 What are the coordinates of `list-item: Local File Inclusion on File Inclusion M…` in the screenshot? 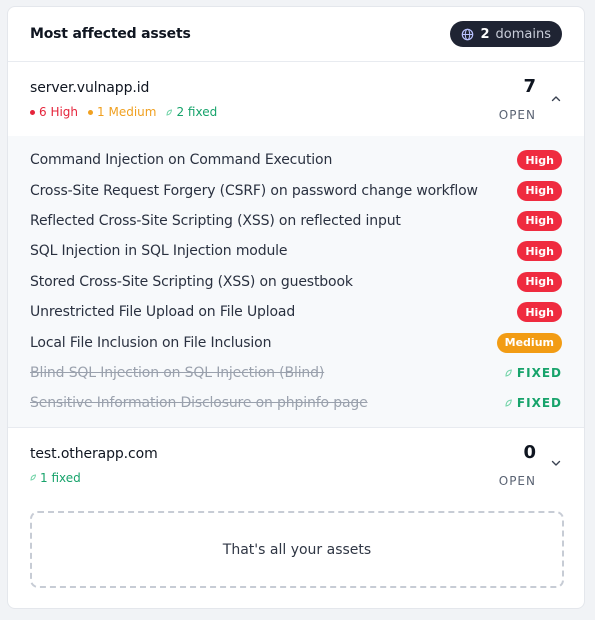 It's located at (296, 342).